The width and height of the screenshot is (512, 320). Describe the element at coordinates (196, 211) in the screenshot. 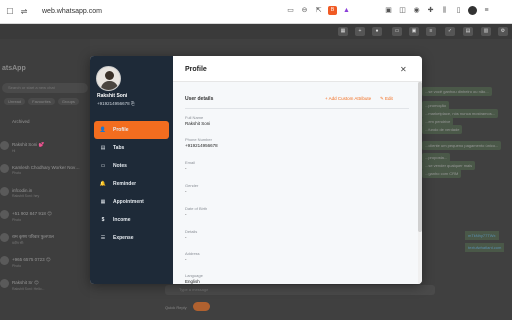

I see `field-date-of-birth: Date of Birth -` at that location.